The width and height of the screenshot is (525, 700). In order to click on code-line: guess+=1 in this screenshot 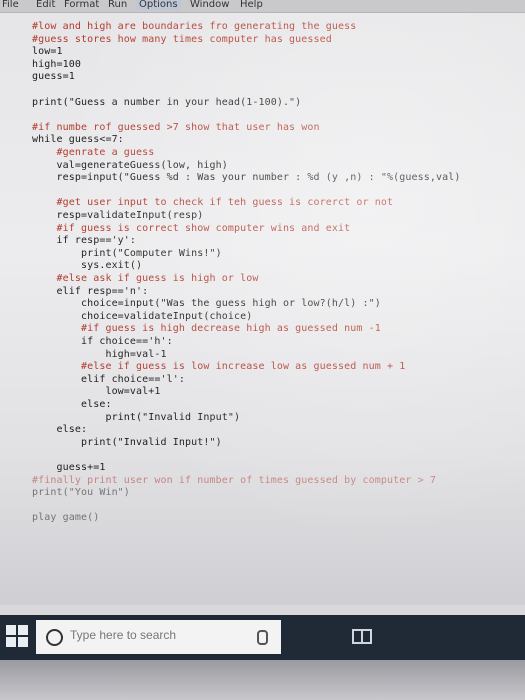, I will do `click(68, 468)`.